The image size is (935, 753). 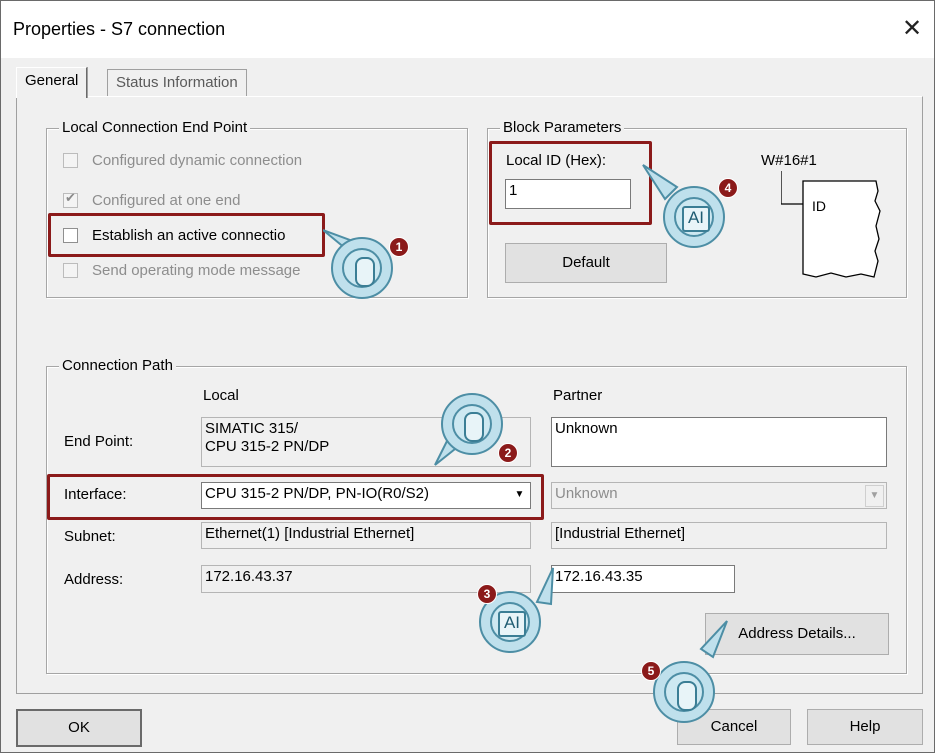 I want to click on callout-3-badge: 3, so click(x=487, y=594).